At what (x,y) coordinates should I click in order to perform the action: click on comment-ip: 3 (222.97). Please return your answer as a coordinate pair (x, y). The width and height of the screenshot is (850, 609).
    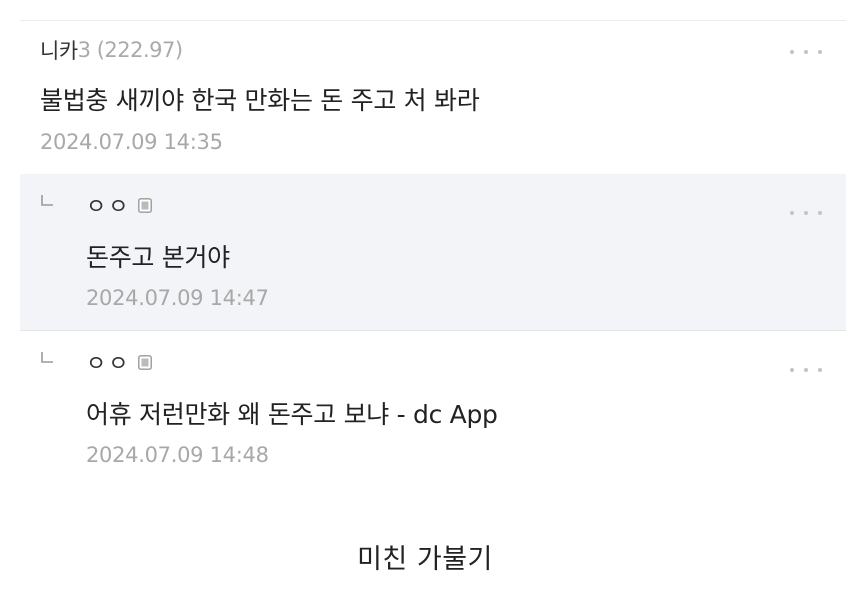
    Looking at the image, I should click on (130, 50).